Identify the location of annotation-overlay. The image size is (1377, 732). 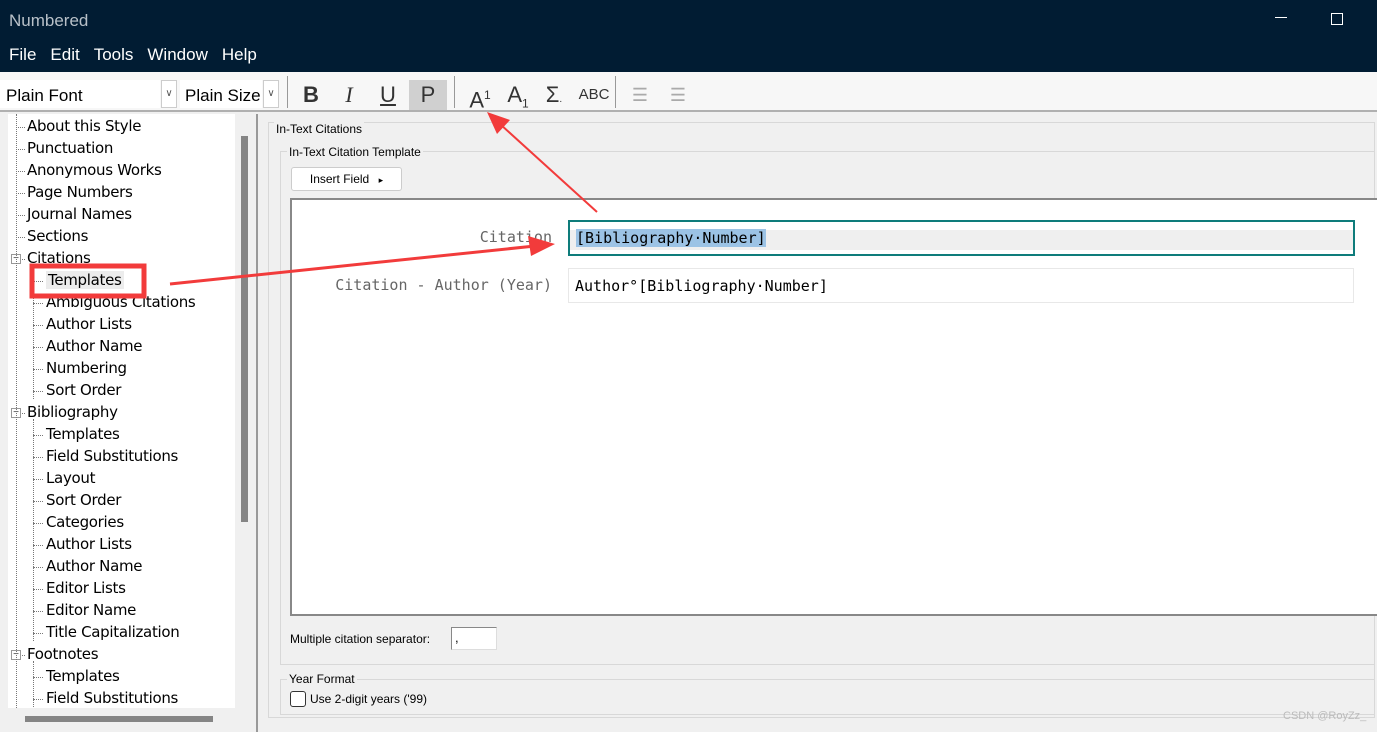
(313, 205).